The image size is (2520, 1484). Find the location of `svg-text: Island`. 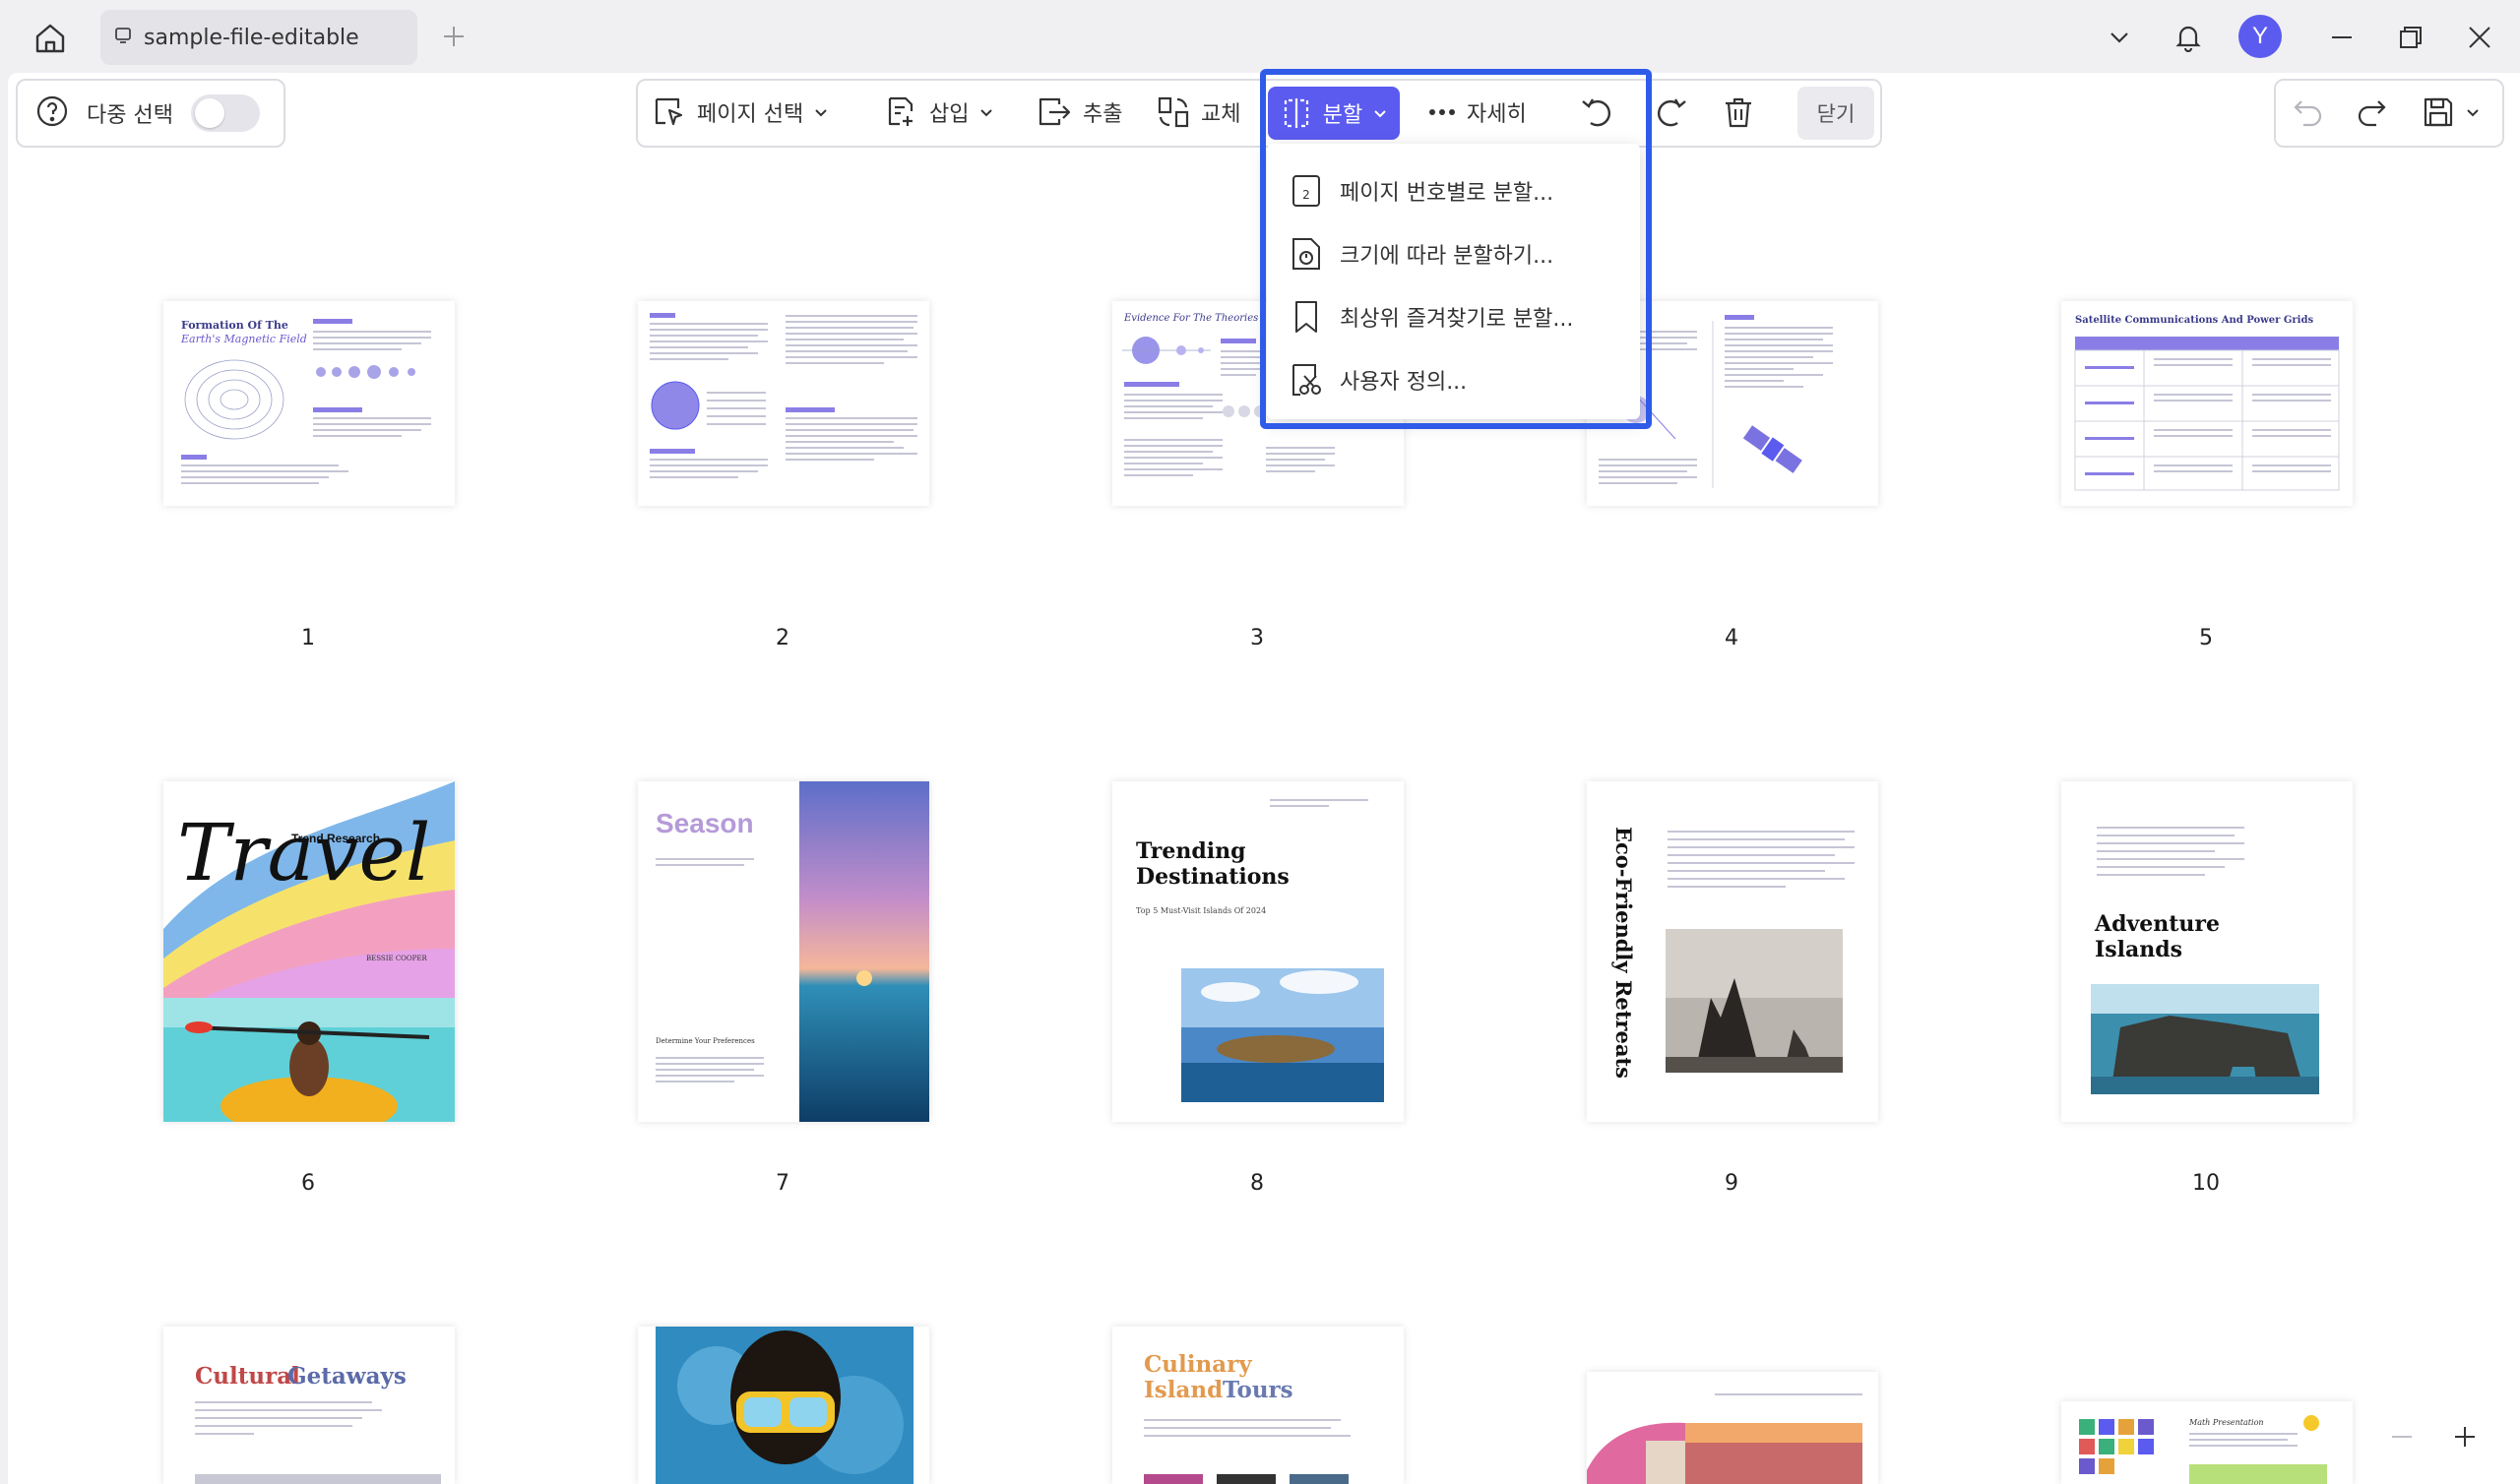

svg-text: Island is located at coordinates (1183, 1390).